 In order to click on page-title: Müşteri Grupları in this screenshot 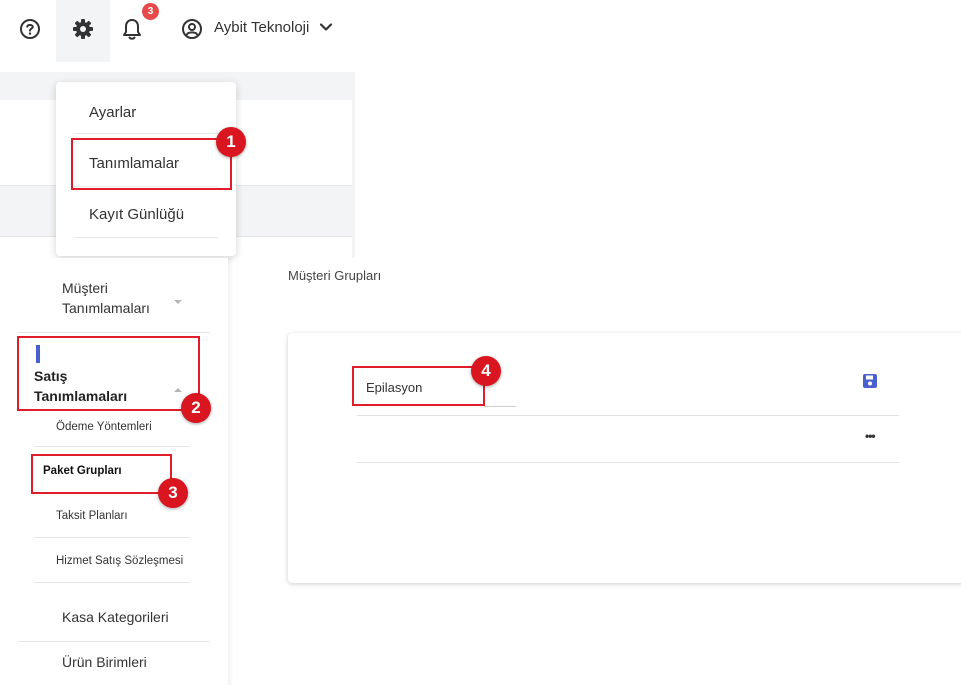, I will do `click(335, 275)`.